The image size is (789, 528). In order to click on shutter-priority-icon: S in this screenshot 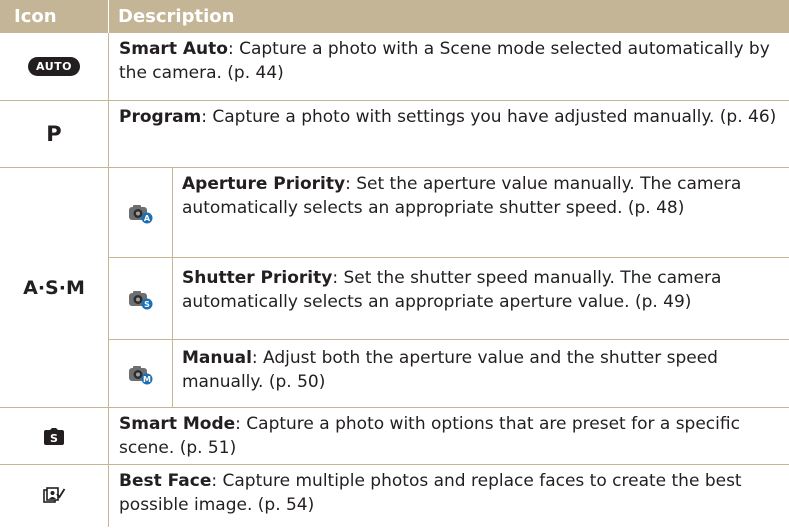, I will do `click(140, 299)`.